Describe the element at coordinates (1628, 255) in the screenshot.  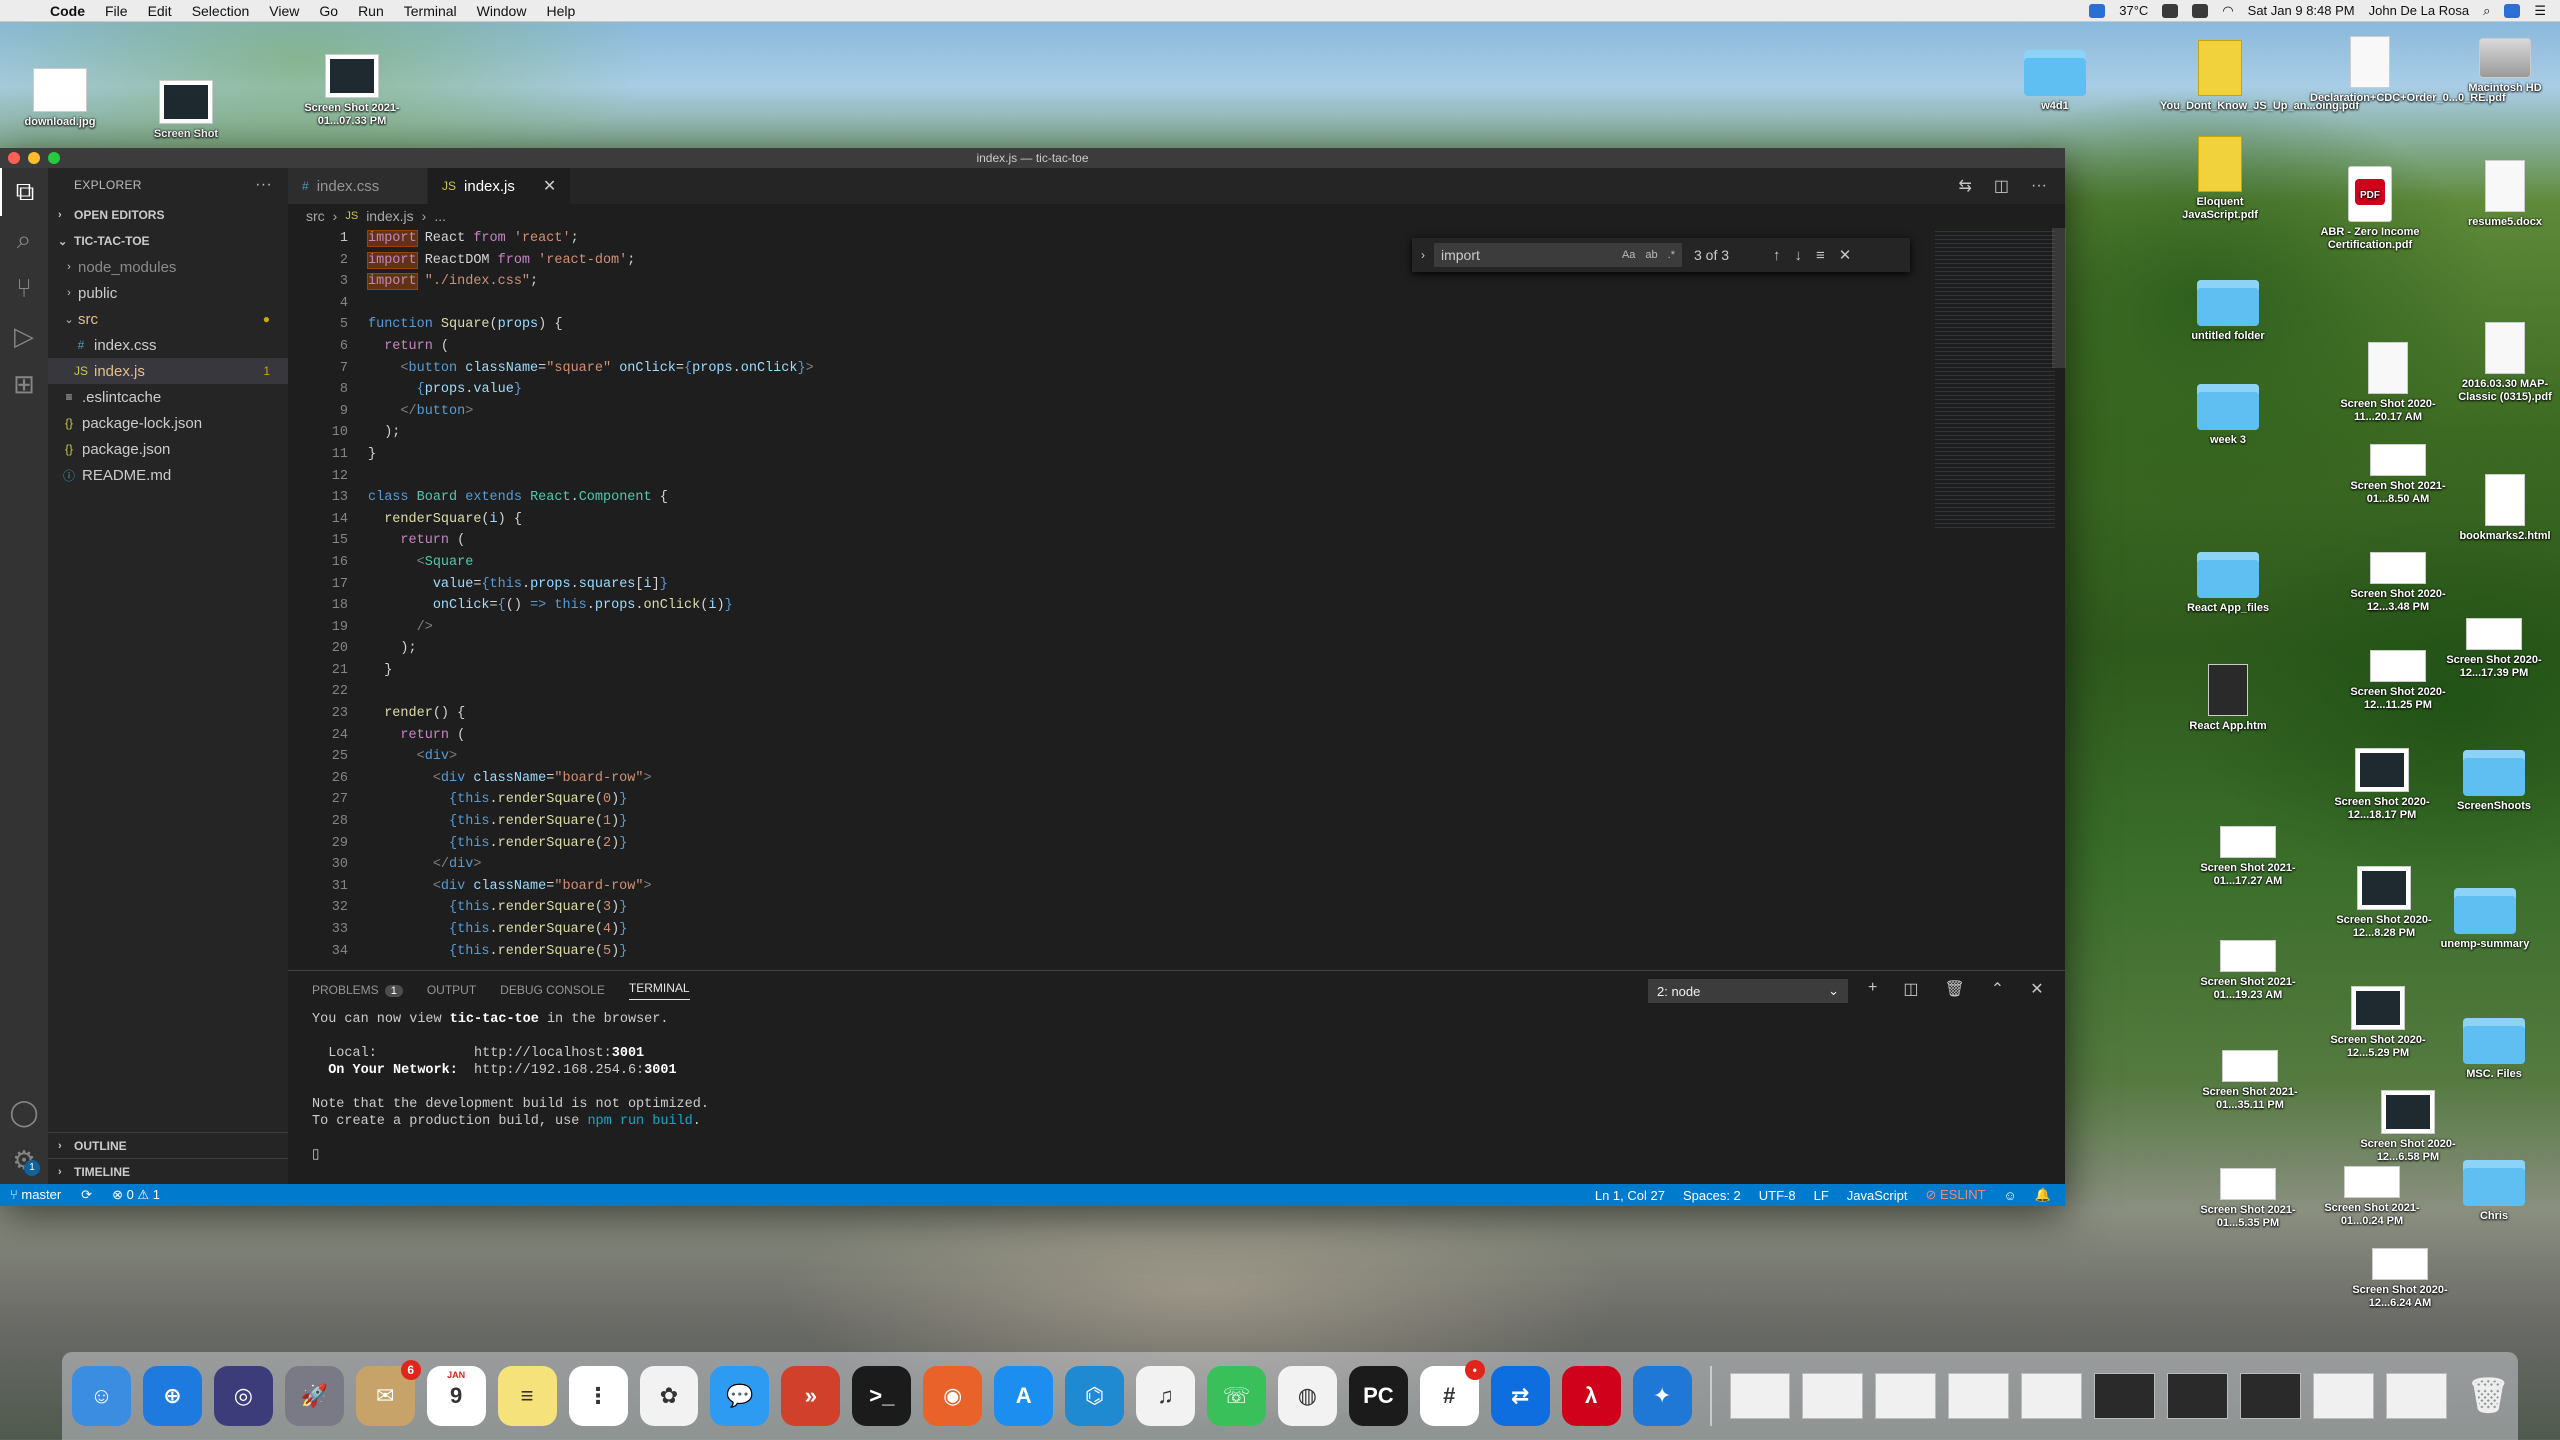
I see `match-case-icon: Aa` at that location.